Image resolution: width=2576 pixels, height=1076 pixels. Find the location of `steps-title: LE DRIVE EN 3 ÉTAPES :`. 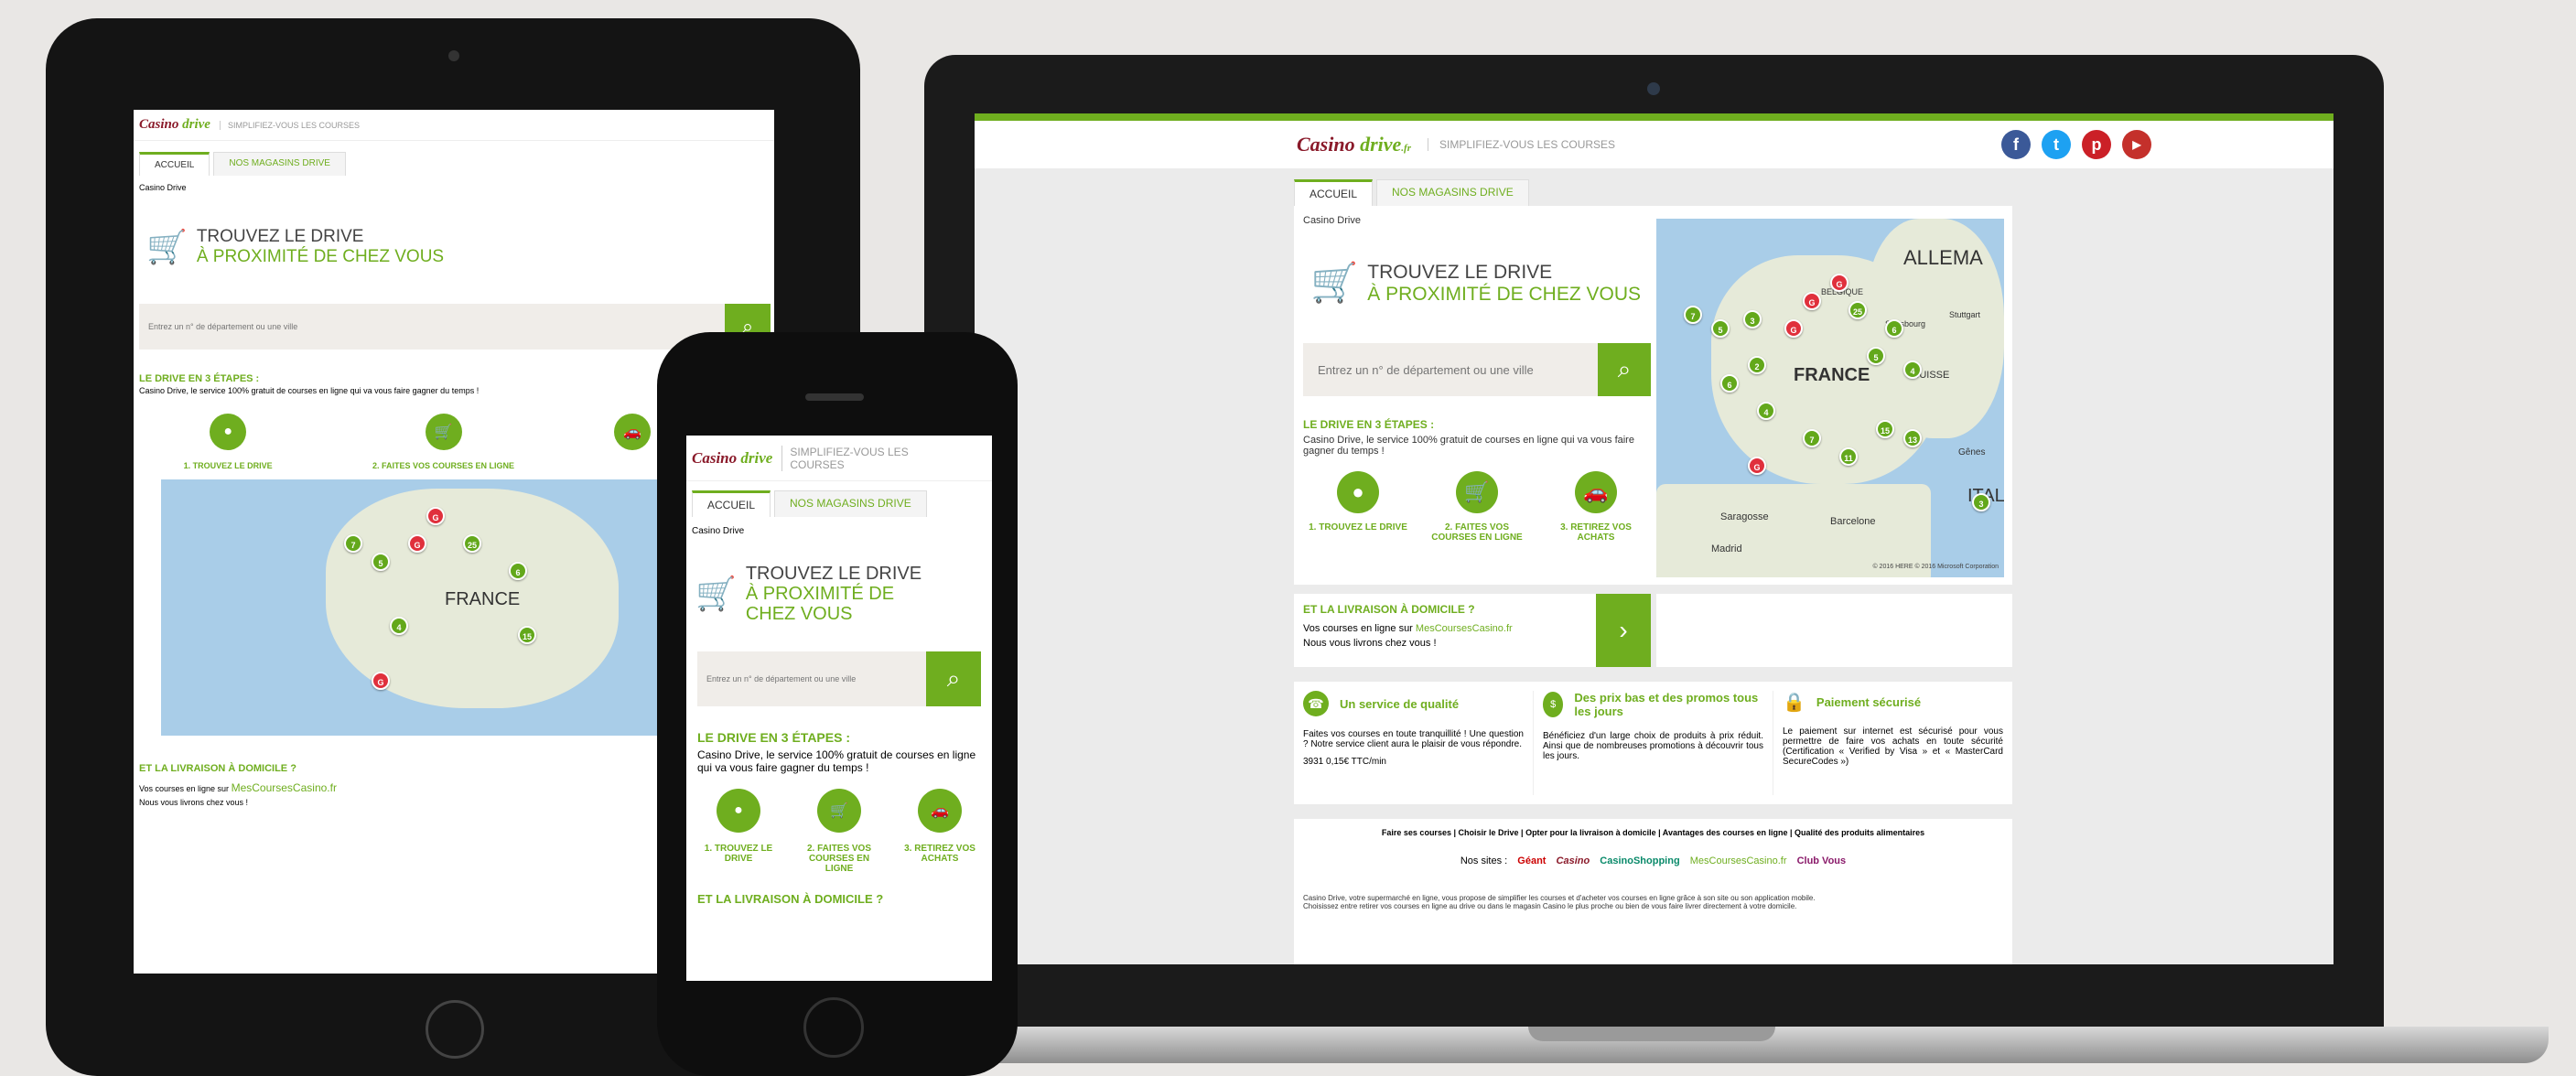

steps-title: LE DRIVE EN 3 ÉTAPES : is located at coordinates (1369, 424).